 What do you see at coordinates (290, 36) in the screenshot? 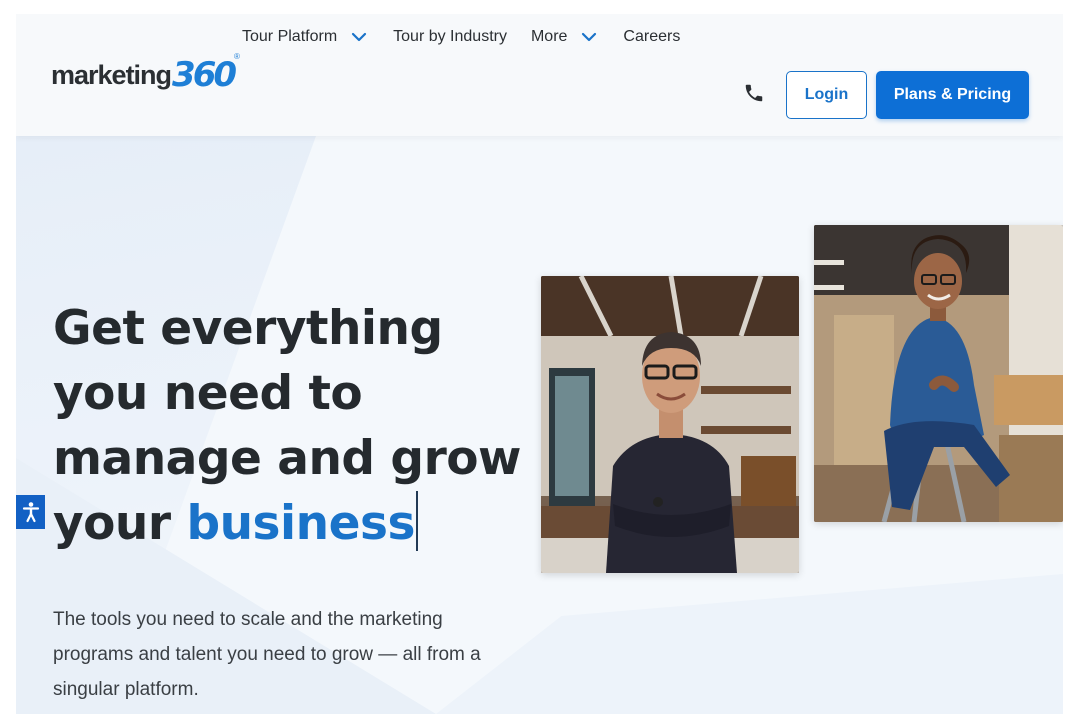
I see `nav-label: Tour Platform` at bounding box center [290, 36].